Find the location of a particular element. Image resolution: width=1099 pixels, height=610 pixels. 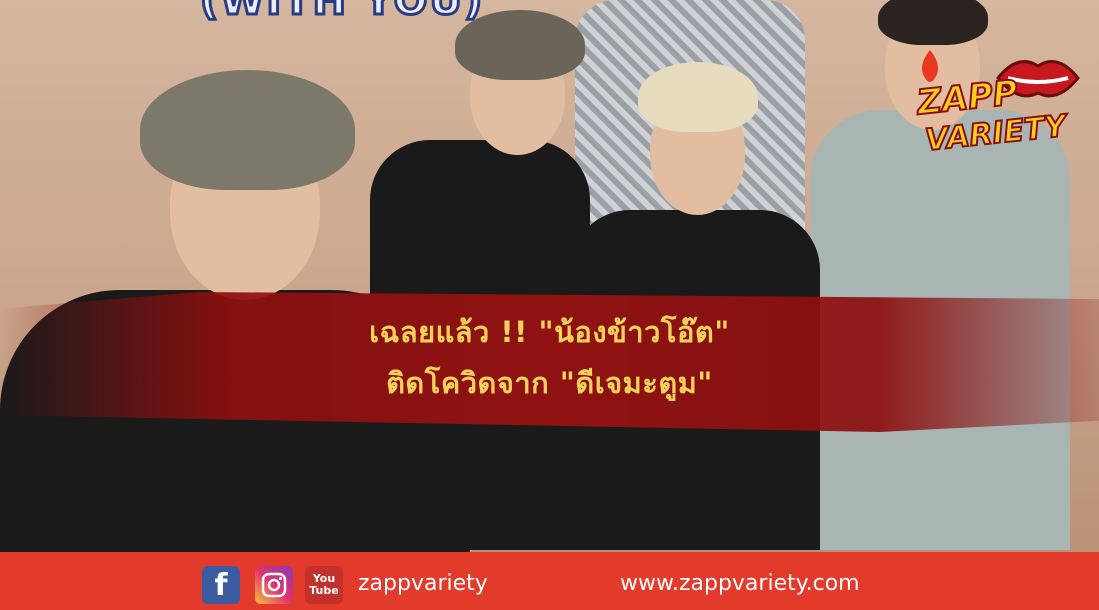

facebook-icon: f is located at coordinates (221, 585).